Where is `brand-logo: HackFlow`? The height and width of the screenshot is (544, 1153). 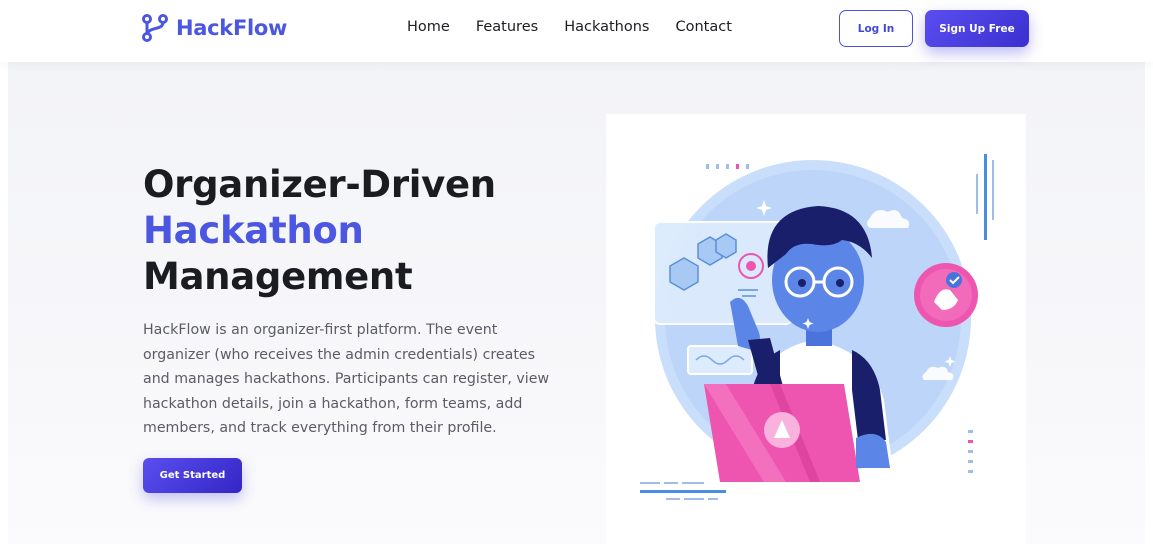
brand-logo: HackFlow is located at coordinates (214, 28).